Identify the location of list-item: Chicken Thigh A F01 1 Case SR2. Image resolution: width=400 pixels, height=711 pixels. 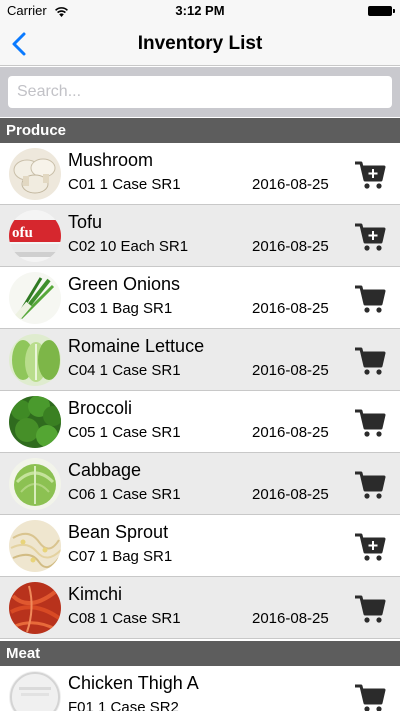
(200, 688).